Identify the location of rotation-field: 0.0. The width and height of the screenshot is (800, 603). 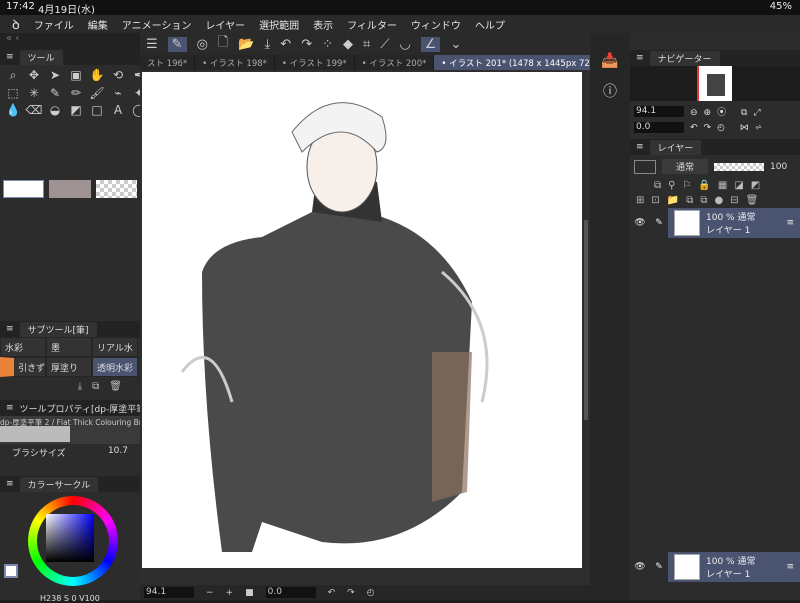
(290, 592).